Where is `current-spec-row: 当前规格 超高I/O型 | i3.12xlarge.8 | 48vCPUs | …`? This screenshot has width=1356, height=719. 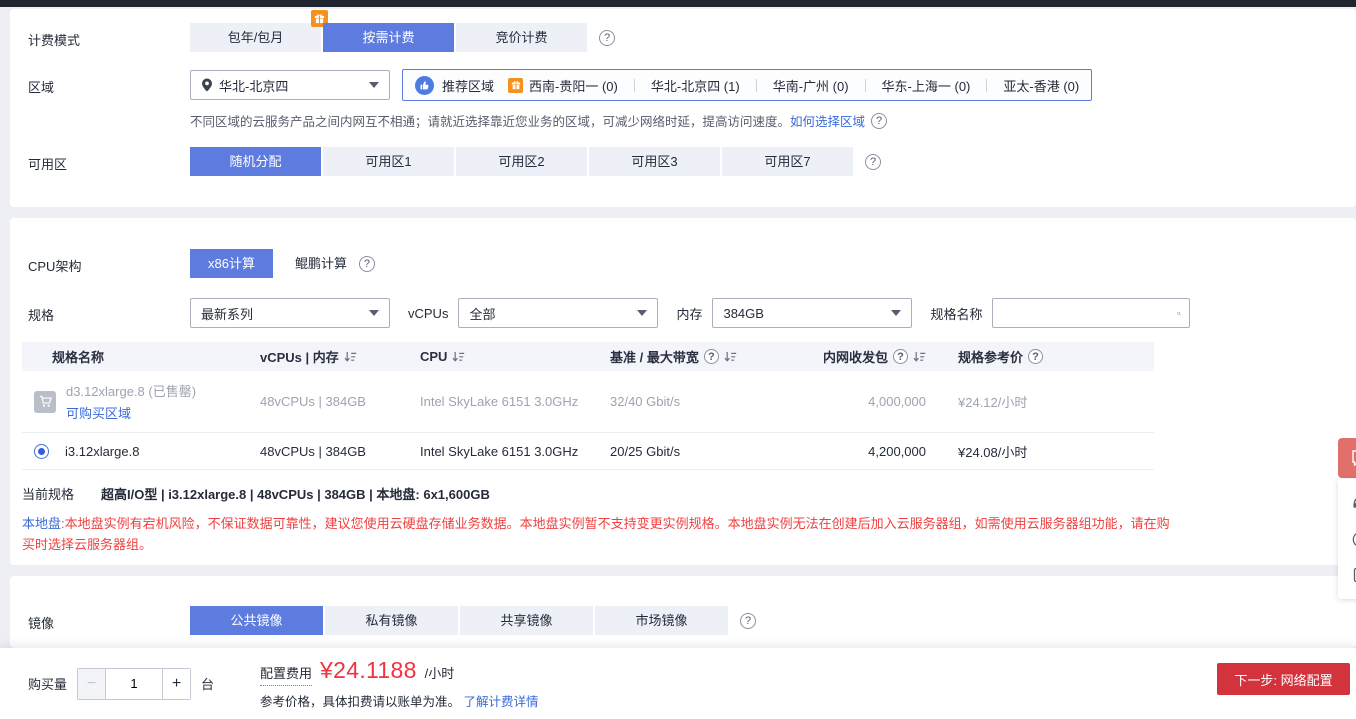
current-spec-row: 当前规格 超高I/O型 | i3.12xlarge.8 | 48vCPUs | … is located at coordinates (689, 493).